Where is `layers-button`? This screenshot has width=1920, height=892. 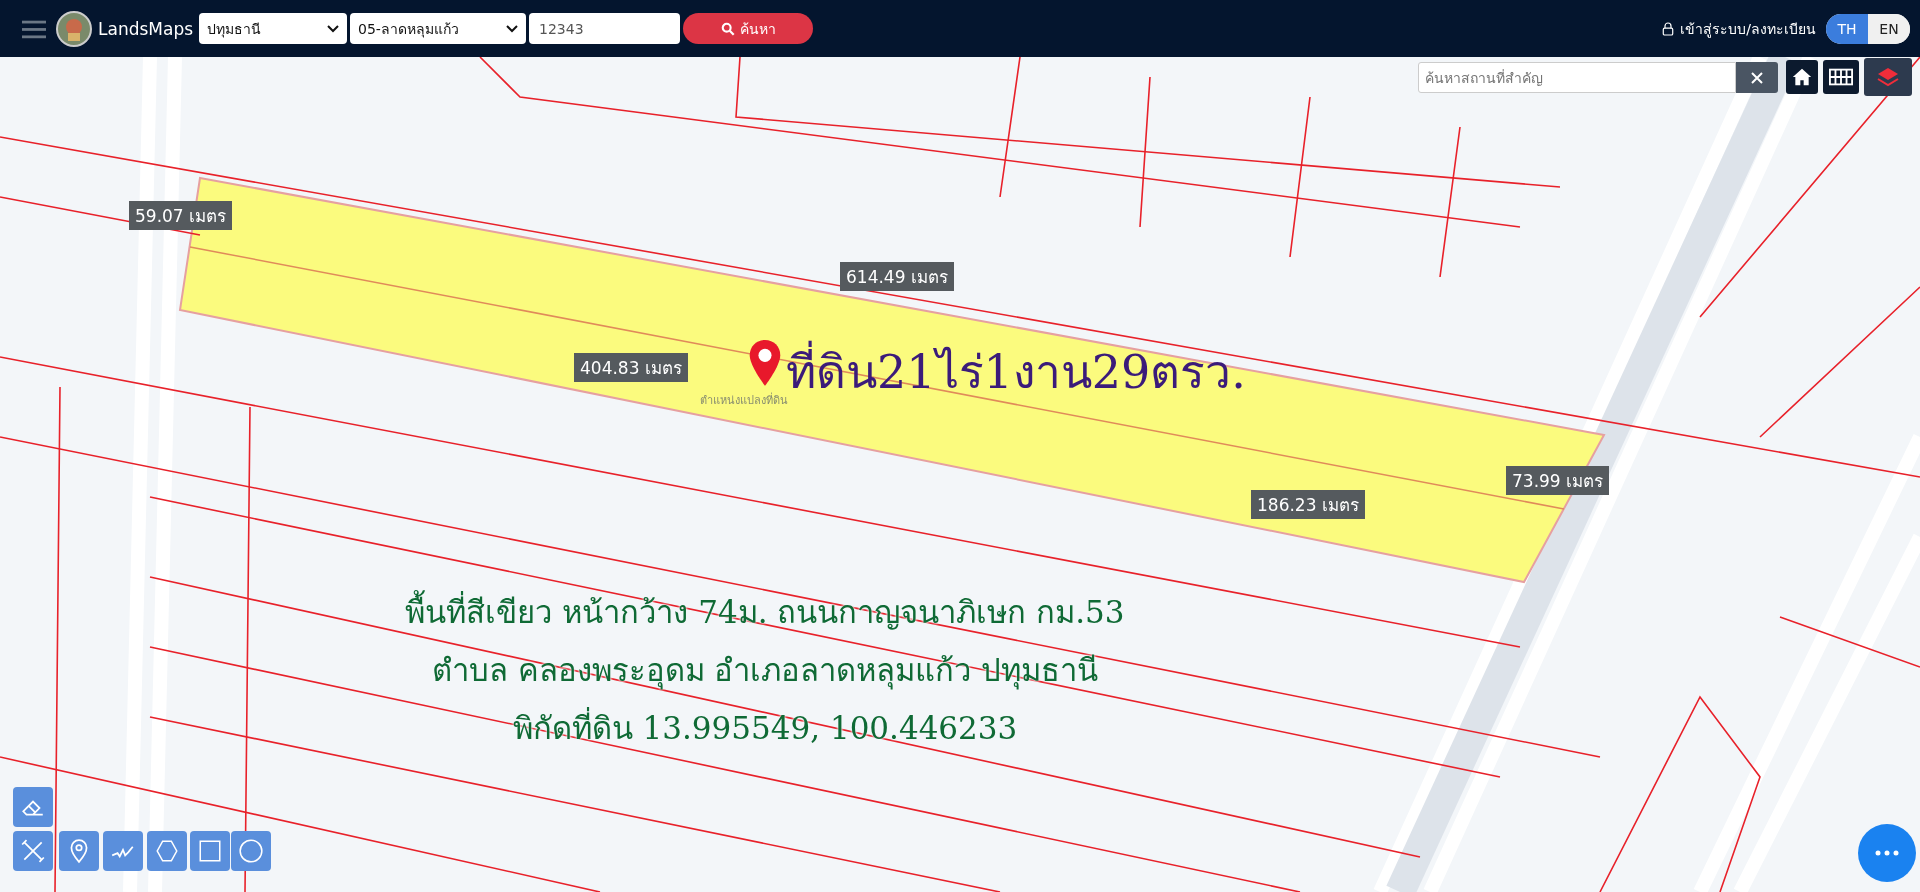 layers-button is located at coordinates (1888, 77).